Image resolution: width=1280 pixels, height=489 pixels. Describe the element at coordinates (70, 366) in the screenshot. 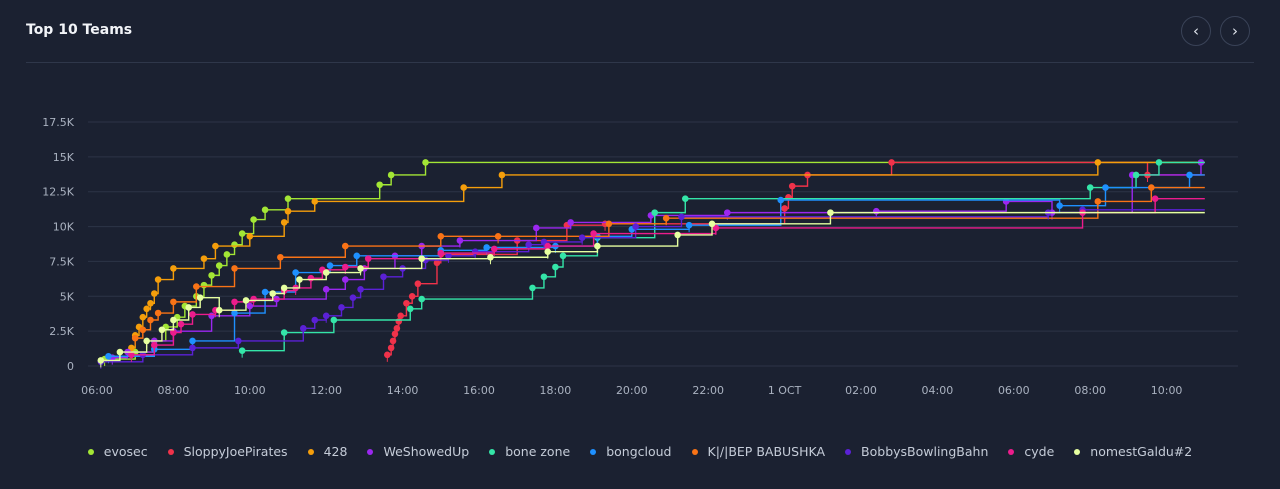

I see `y-tick-label: 0` at that location.